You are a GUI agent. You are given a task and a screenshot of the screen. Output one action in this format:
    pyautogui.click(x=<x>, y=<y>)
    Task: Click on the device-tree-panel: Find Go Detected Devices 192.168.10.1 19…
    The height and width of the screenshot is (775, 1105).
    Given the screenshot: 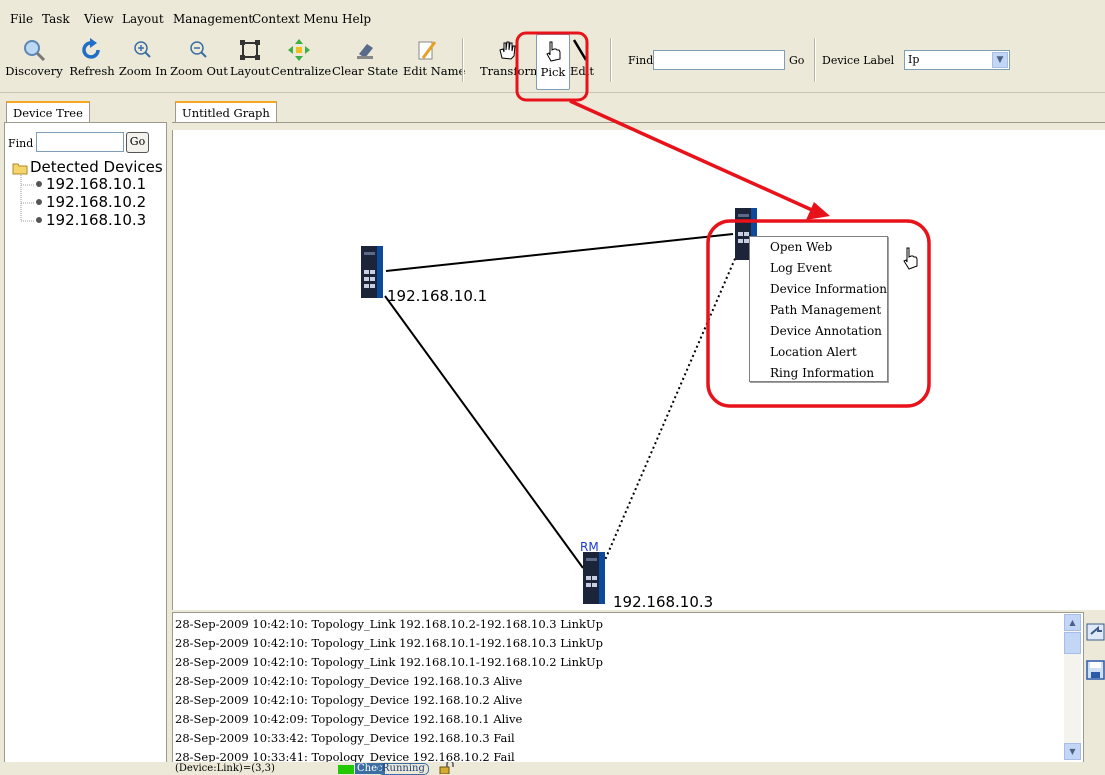 What is the action you would take?
    pyautogui.click(x=85, y=443)
    